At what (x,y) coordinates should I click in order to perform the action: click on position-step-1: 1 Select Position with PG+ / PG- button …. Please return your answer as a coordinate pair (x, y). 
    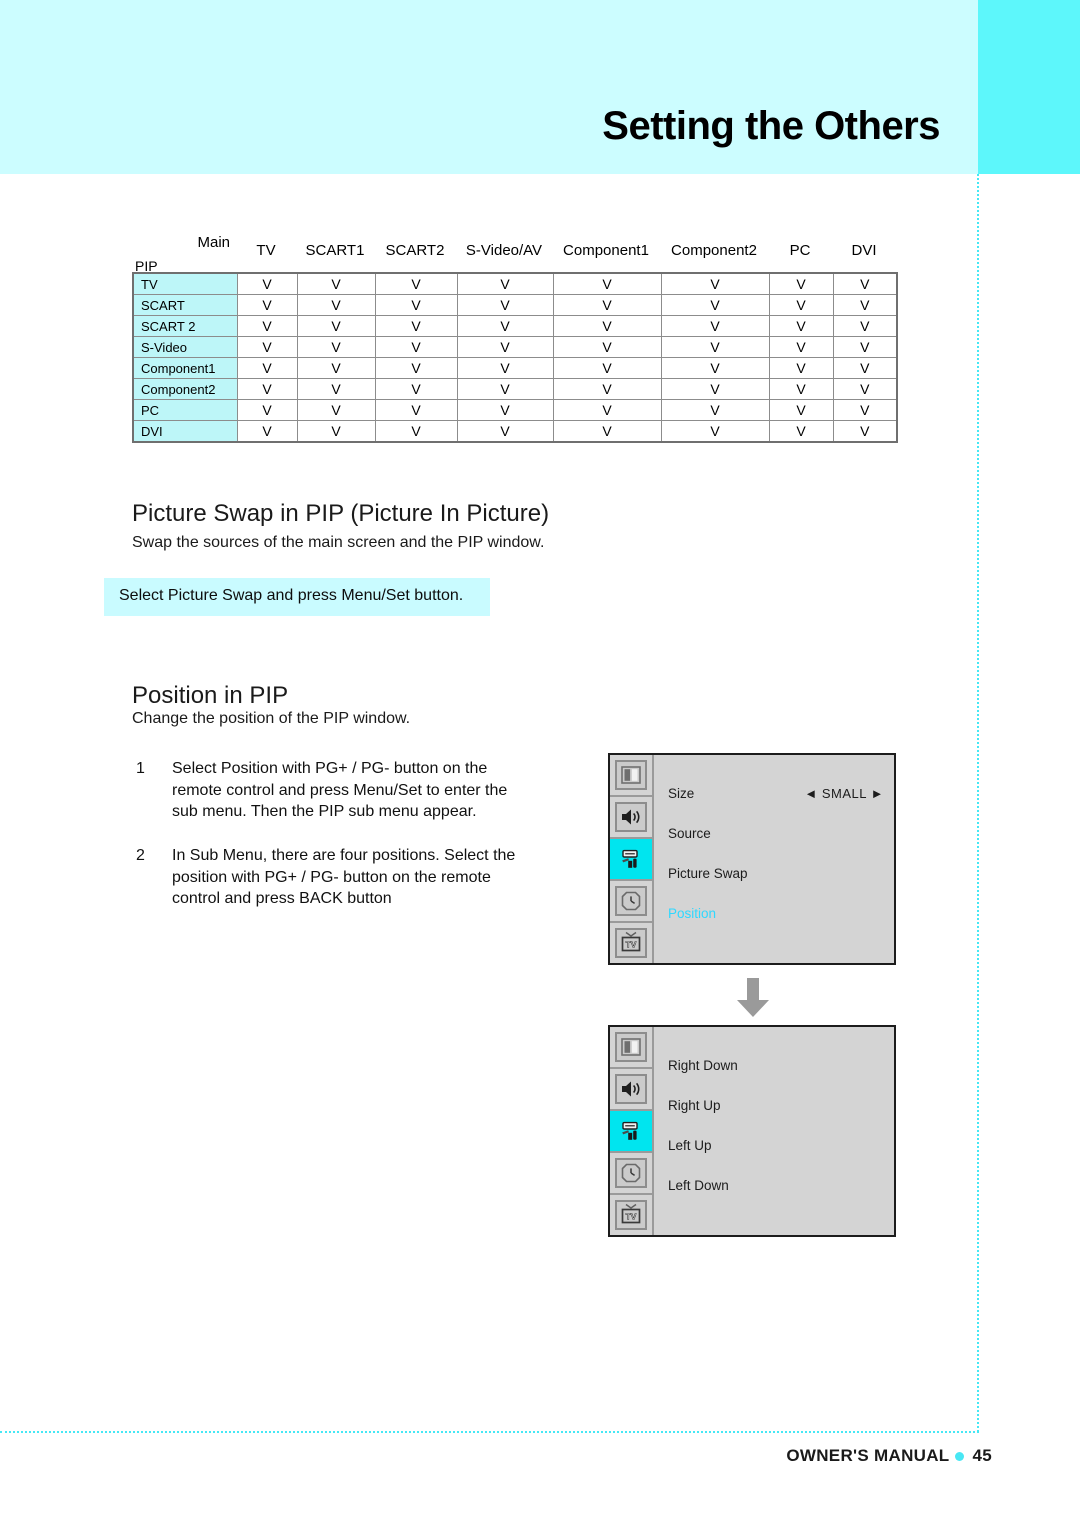
    Looking at the image, I should click on (336, 790).